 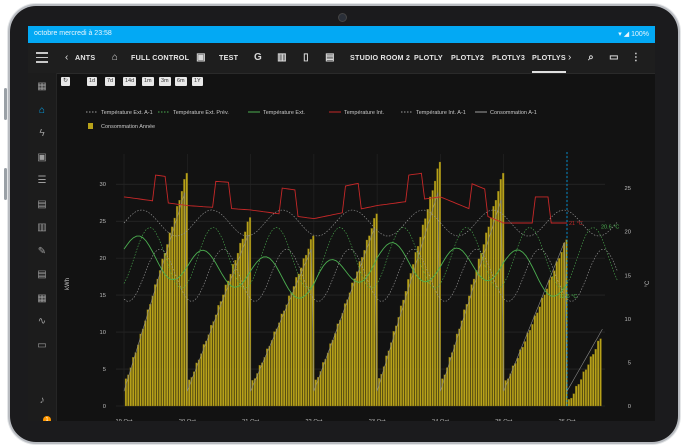 I want to click on range-button-14d: 14d, so click(x=130, y=81).